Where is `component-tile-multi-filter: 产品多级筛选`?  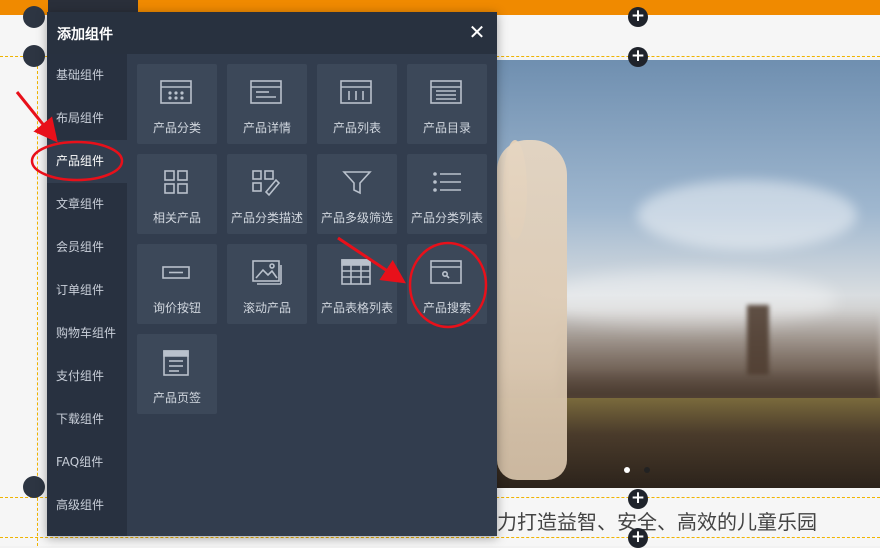 component-tile-multi-filter: 产品多级筛选 is located at coordinates (357, 194).